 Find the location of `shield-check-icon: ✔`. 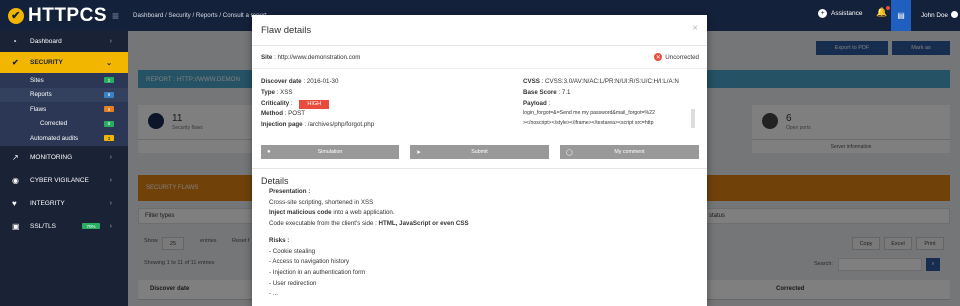

shield-check-icon: ✔ is located at coordinates (15, 62).